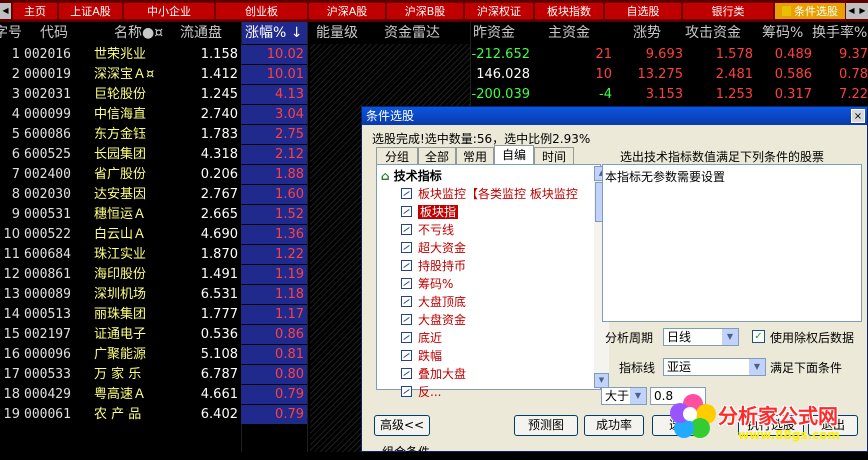  I want to click on cell-name: 农 产 品, so click(118, 414).